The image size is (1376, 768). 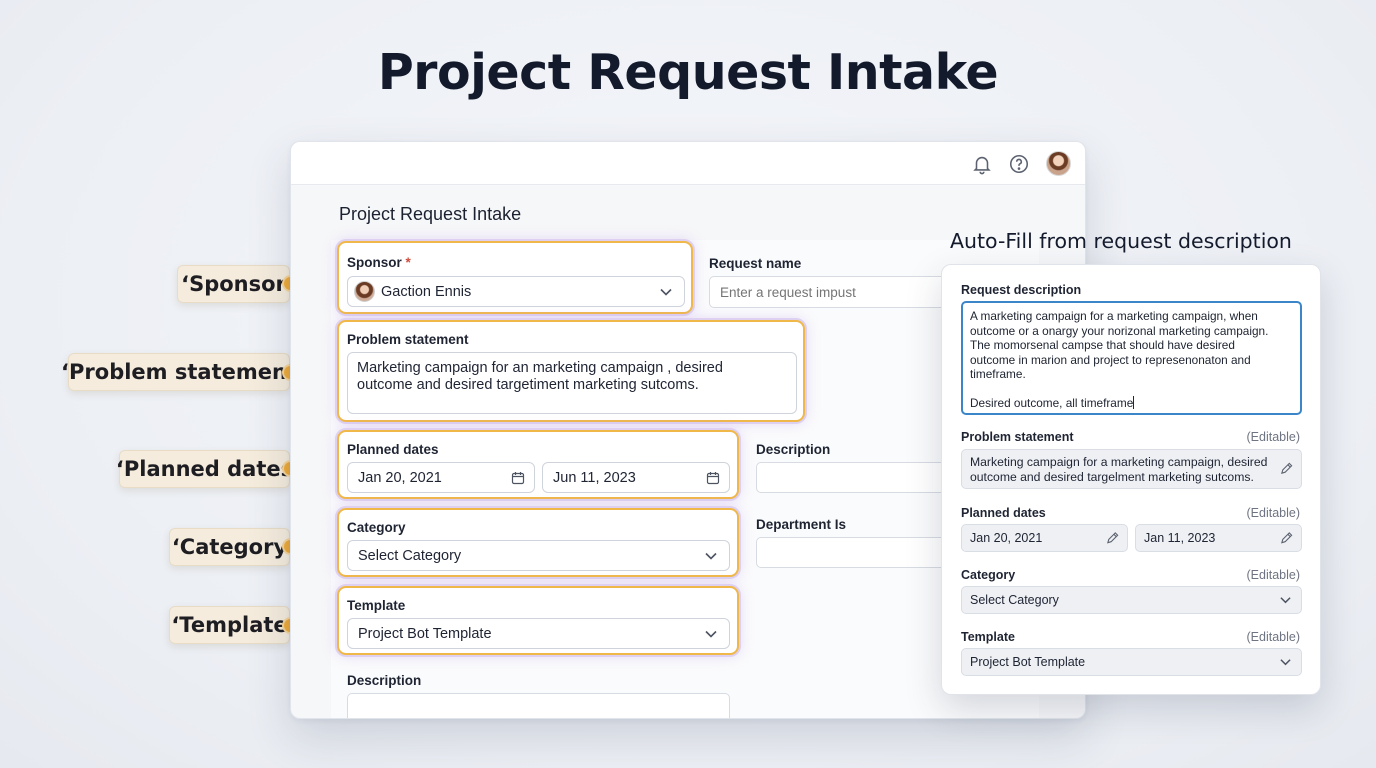 I want to click on sponsor-label: Sponsor *, so click(x=379, y=262).